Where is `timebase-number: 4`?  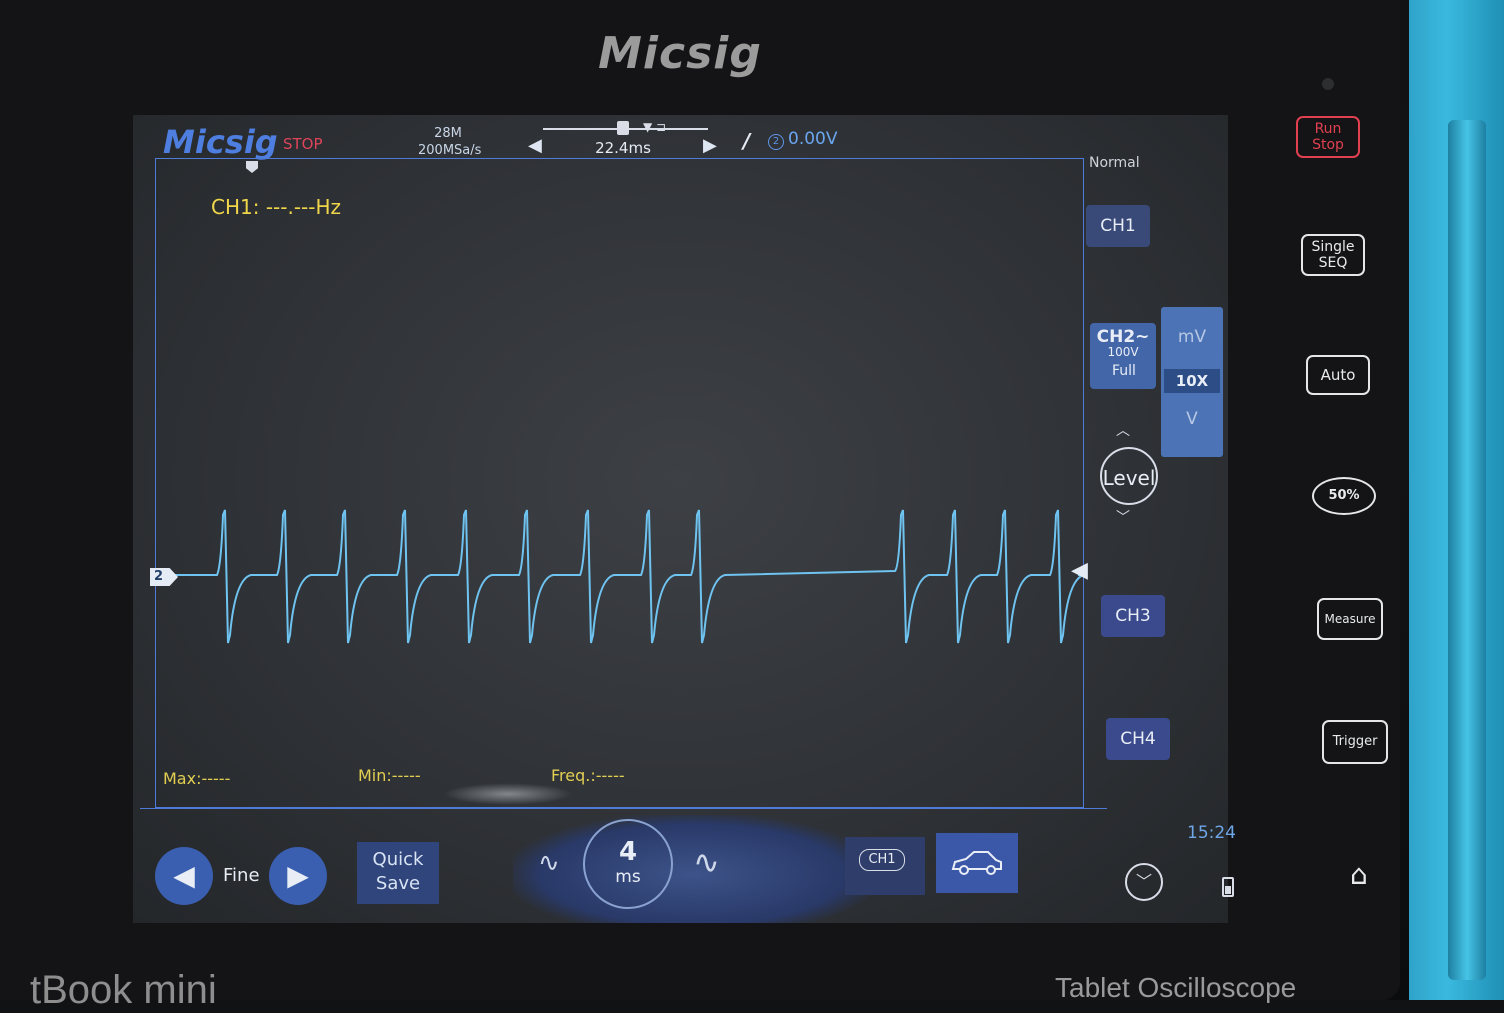
timebase-number: 4 is located at coordinates (628, 852).